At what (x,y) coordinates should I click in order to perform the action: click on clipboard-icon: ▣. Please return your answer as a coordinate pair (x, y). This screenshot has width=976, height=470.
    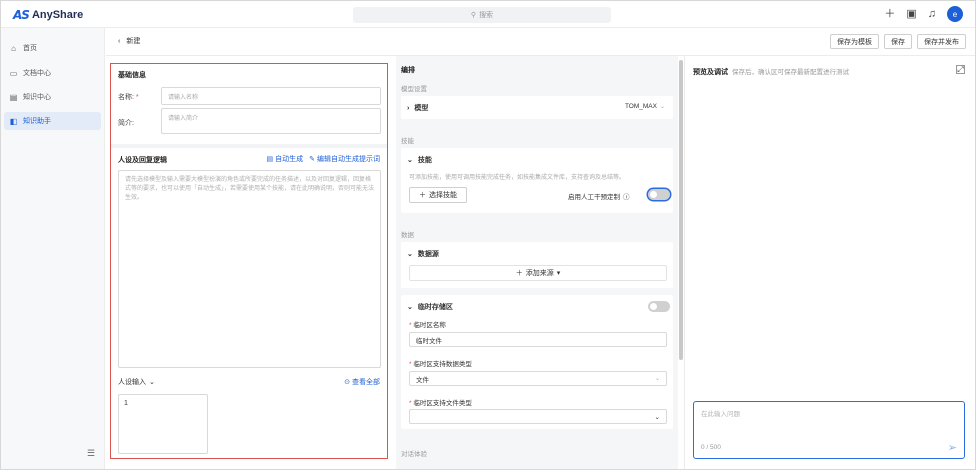
    Looking at the image, I should click on (911, 14).